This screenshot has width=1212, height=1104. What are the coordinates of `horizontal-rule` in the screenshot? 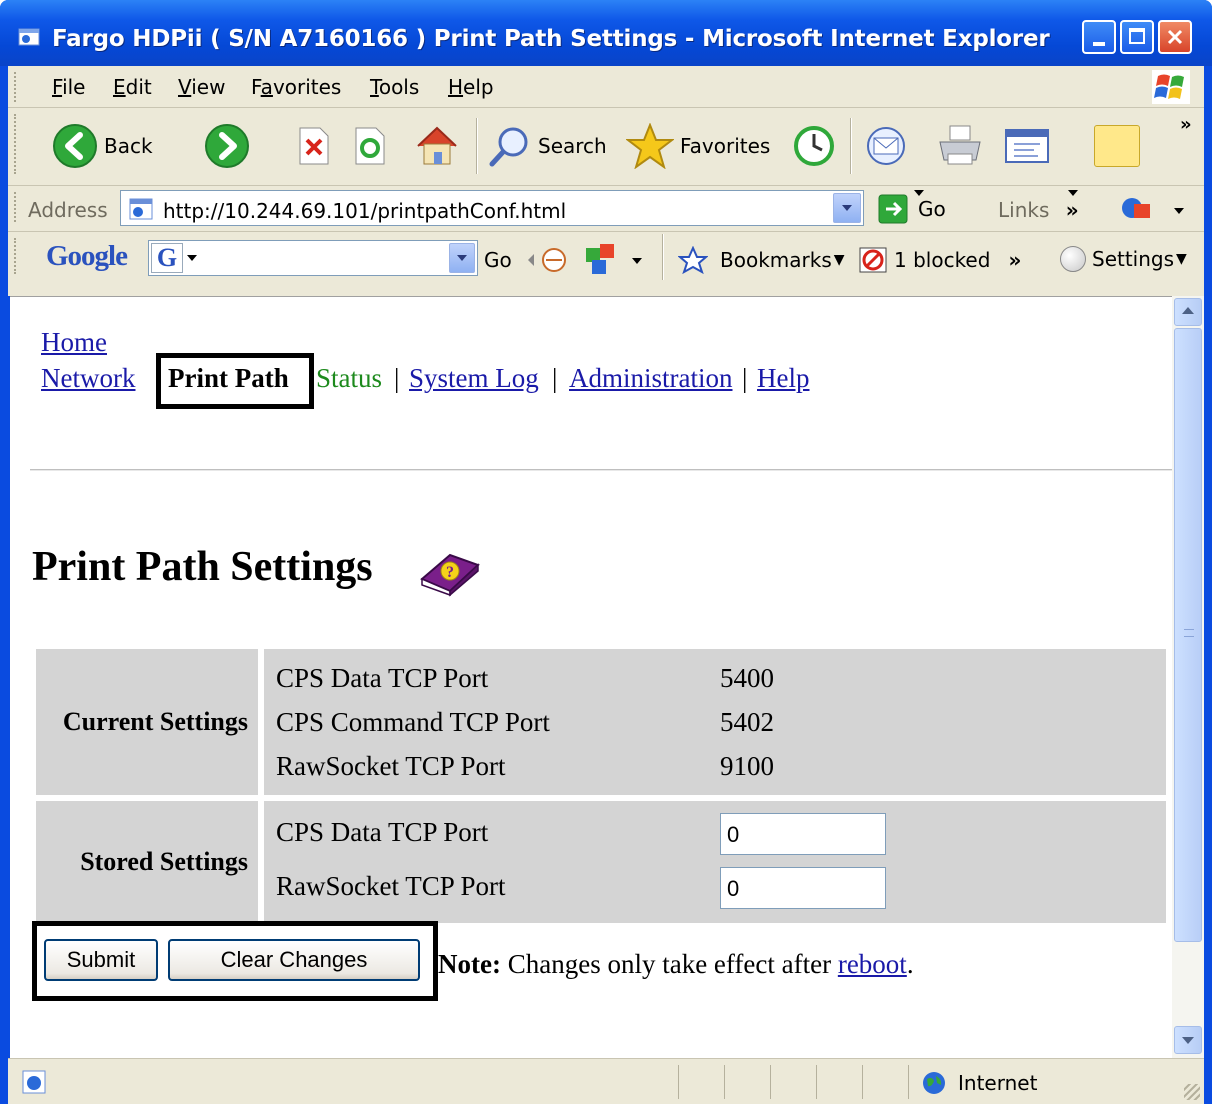 It's located at (601, 470).